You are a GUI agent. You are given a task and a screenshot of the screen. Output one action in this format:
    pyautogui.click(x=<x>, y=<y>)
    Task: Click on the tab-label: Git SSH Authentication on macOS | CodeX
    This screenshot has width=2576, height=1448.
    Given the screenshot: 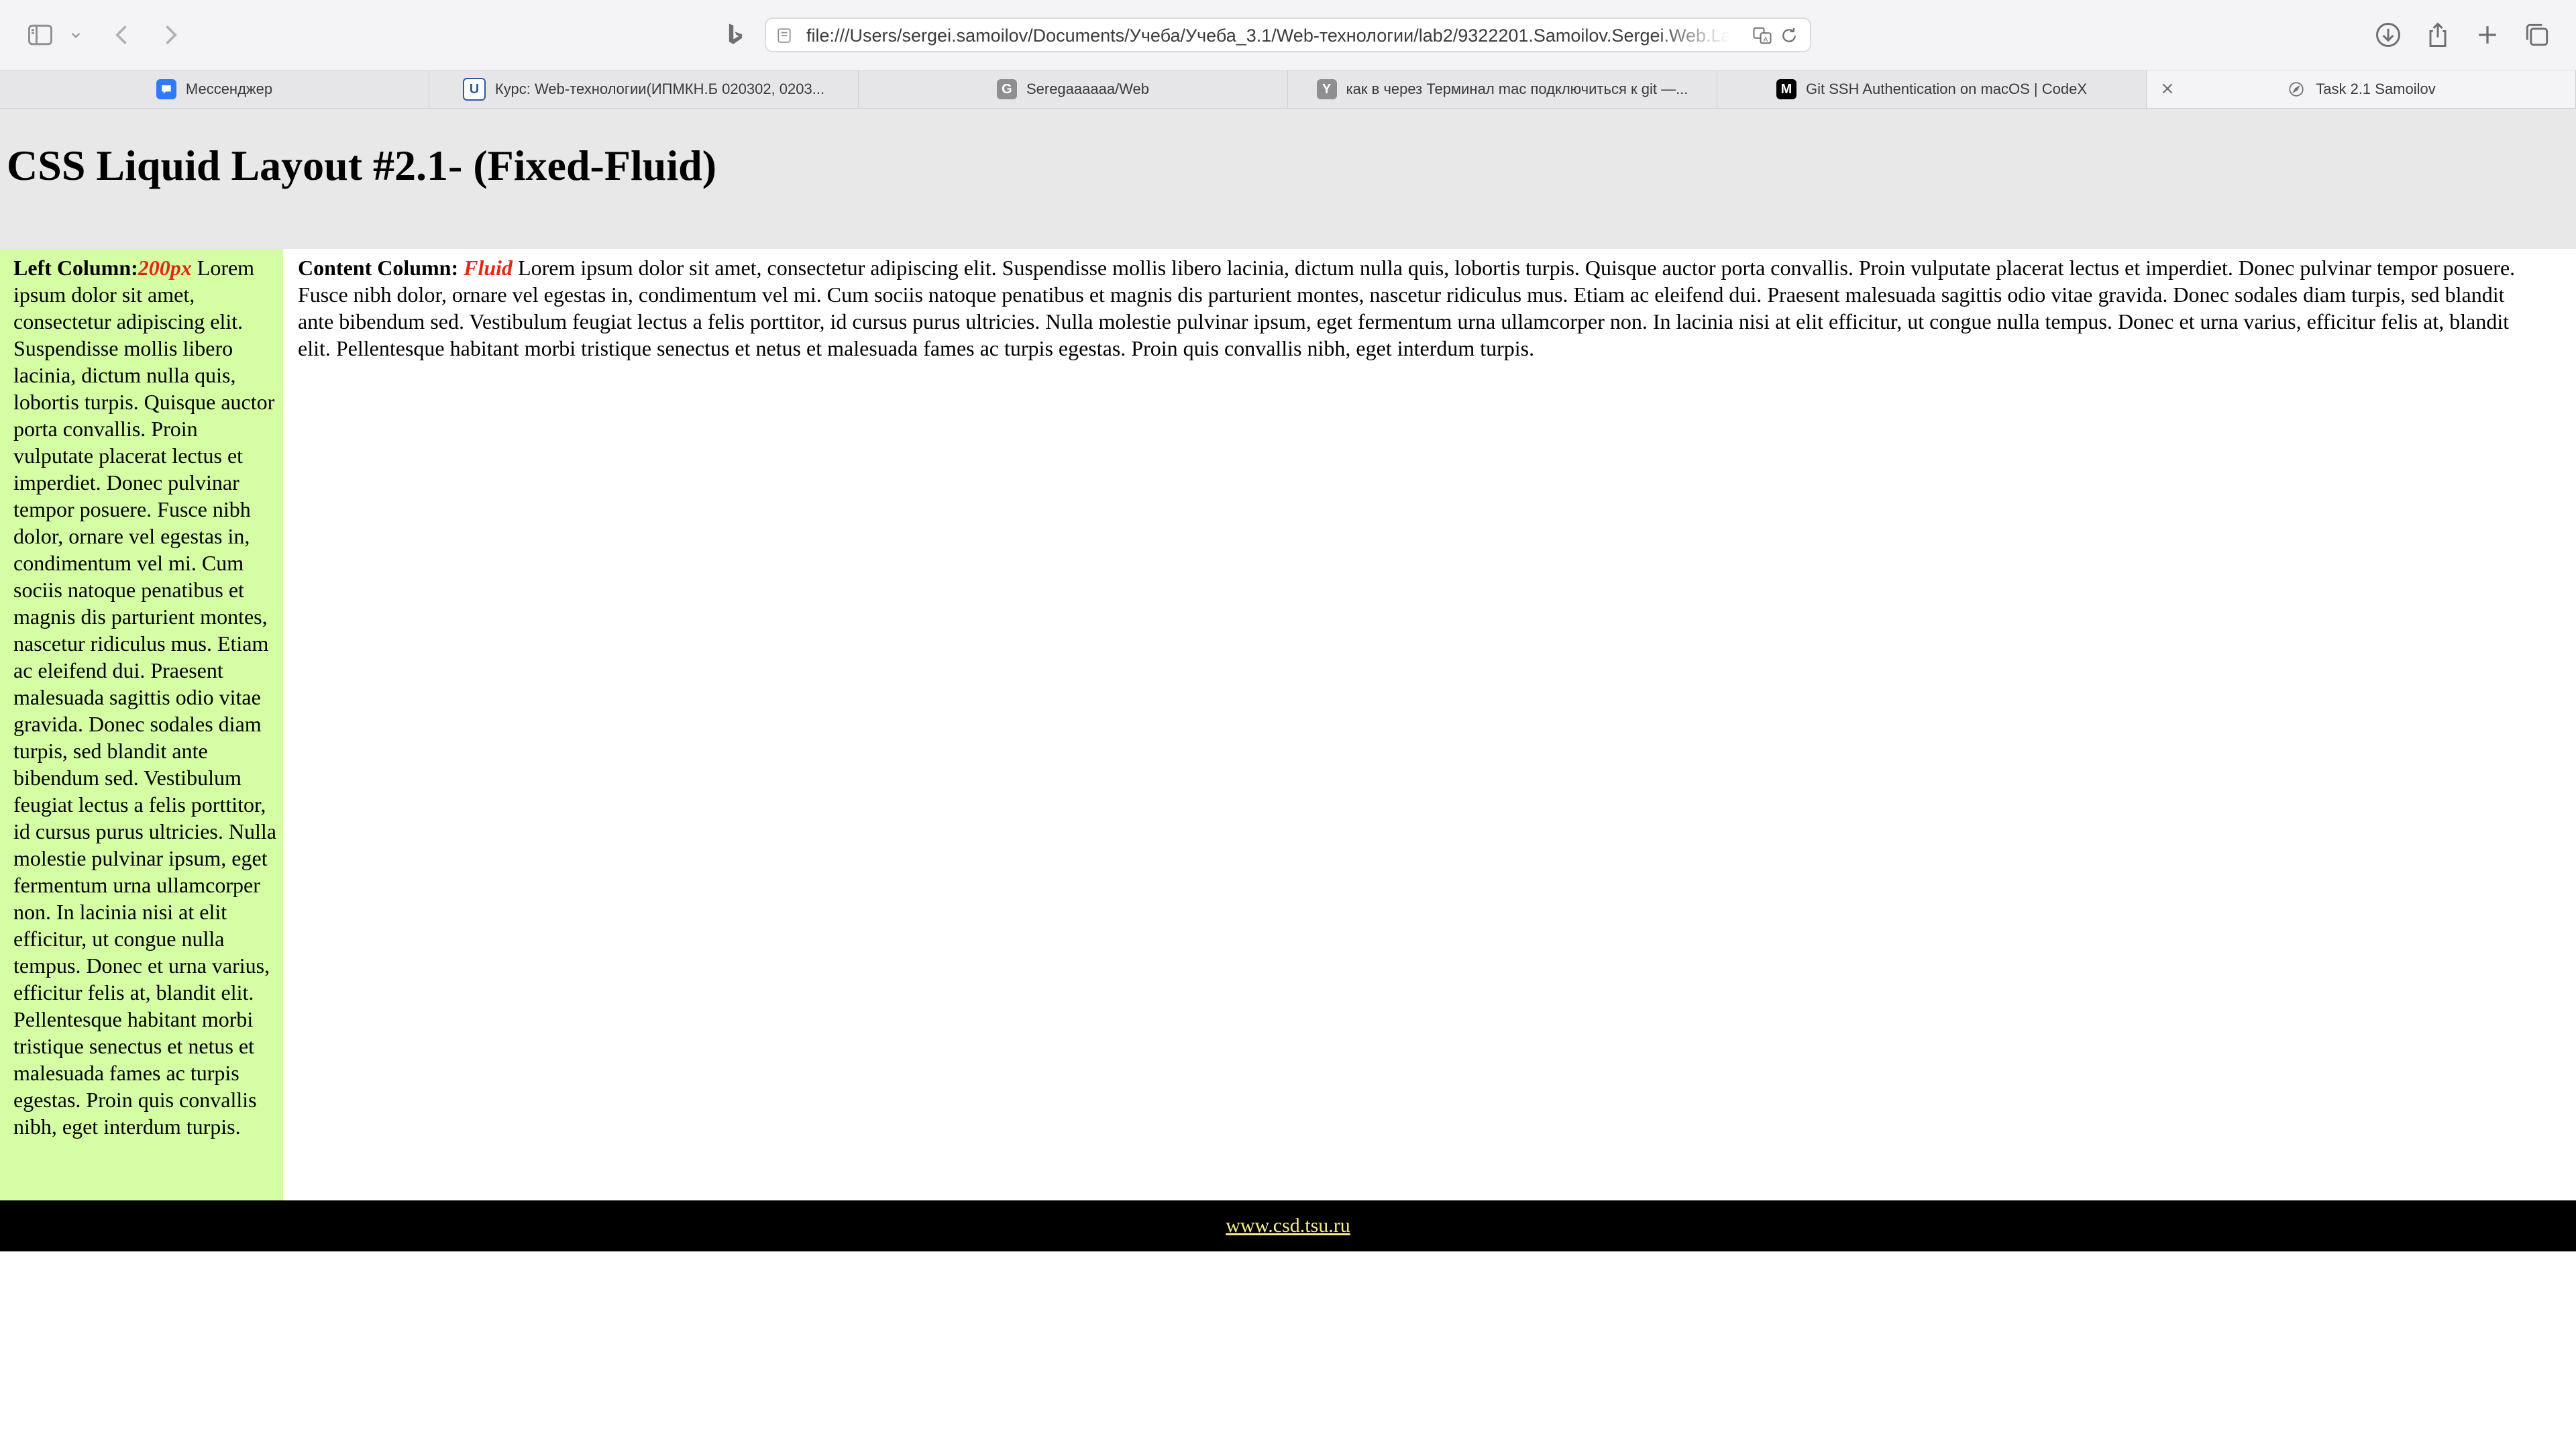 What is the action you would take?
    pyautogui.click(x=1946, y=89)
    